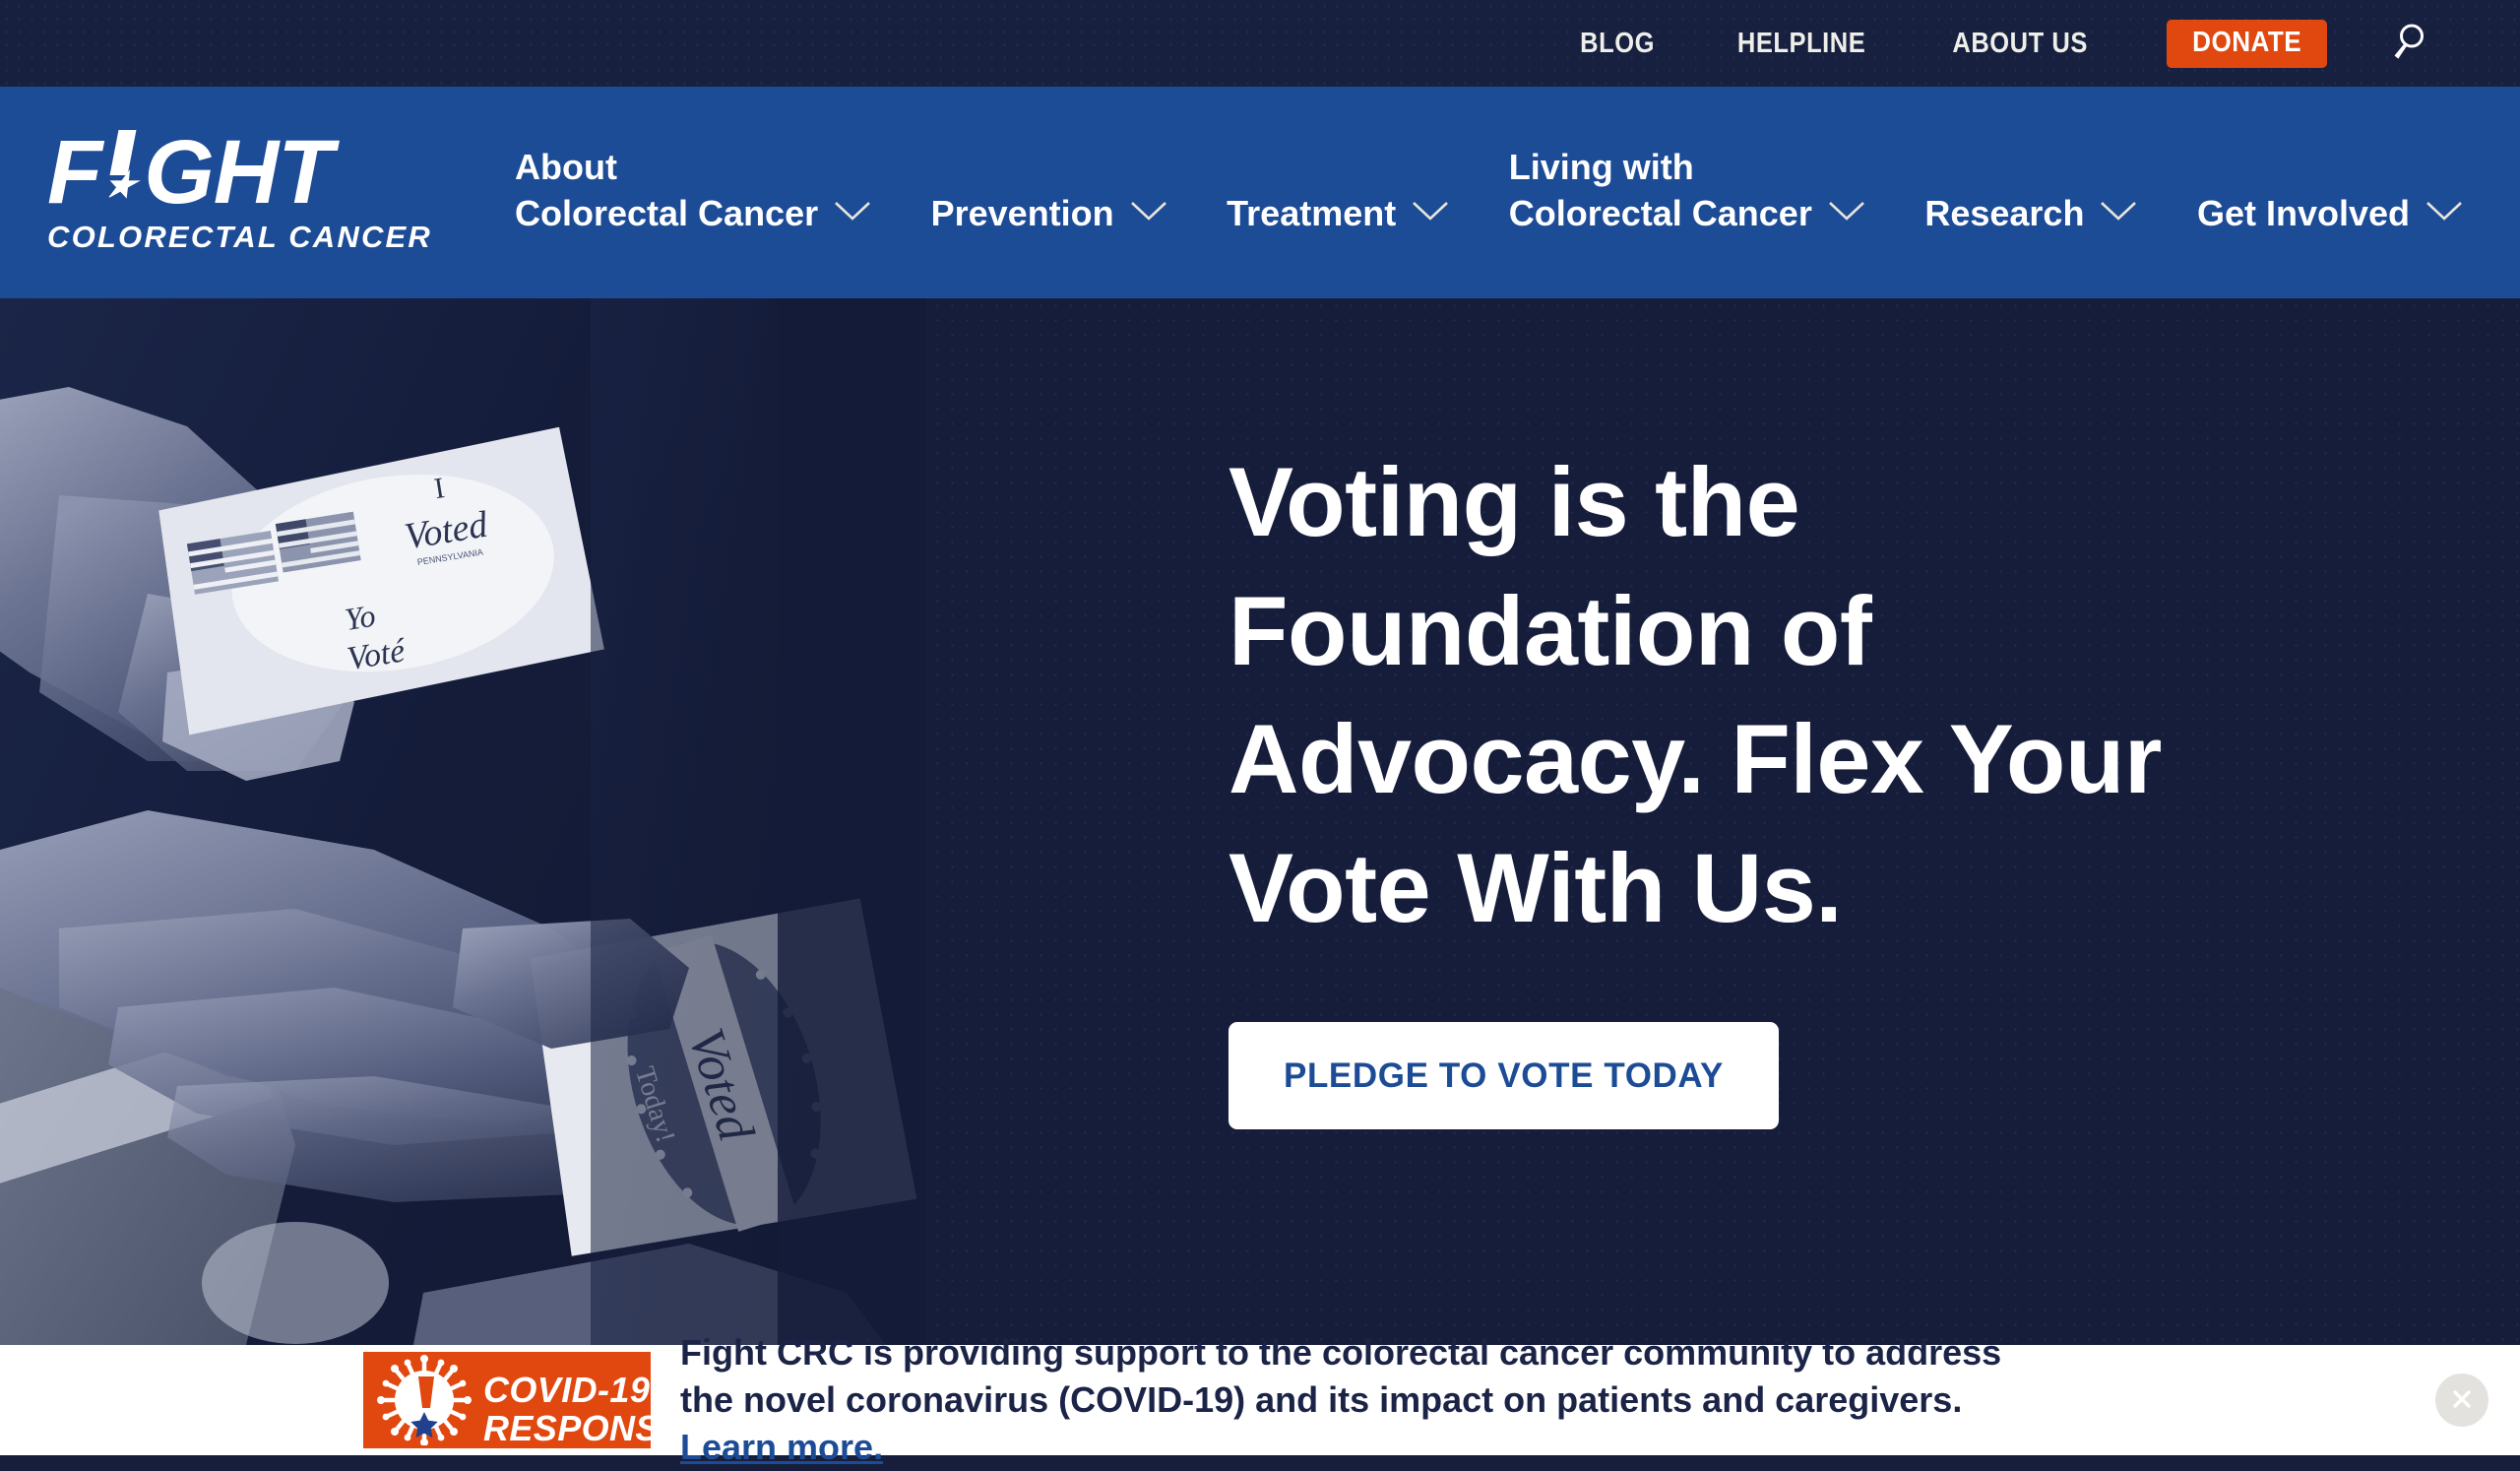  I want to click on nav-item-get-involved: Get Involved, so click(2330, 213).